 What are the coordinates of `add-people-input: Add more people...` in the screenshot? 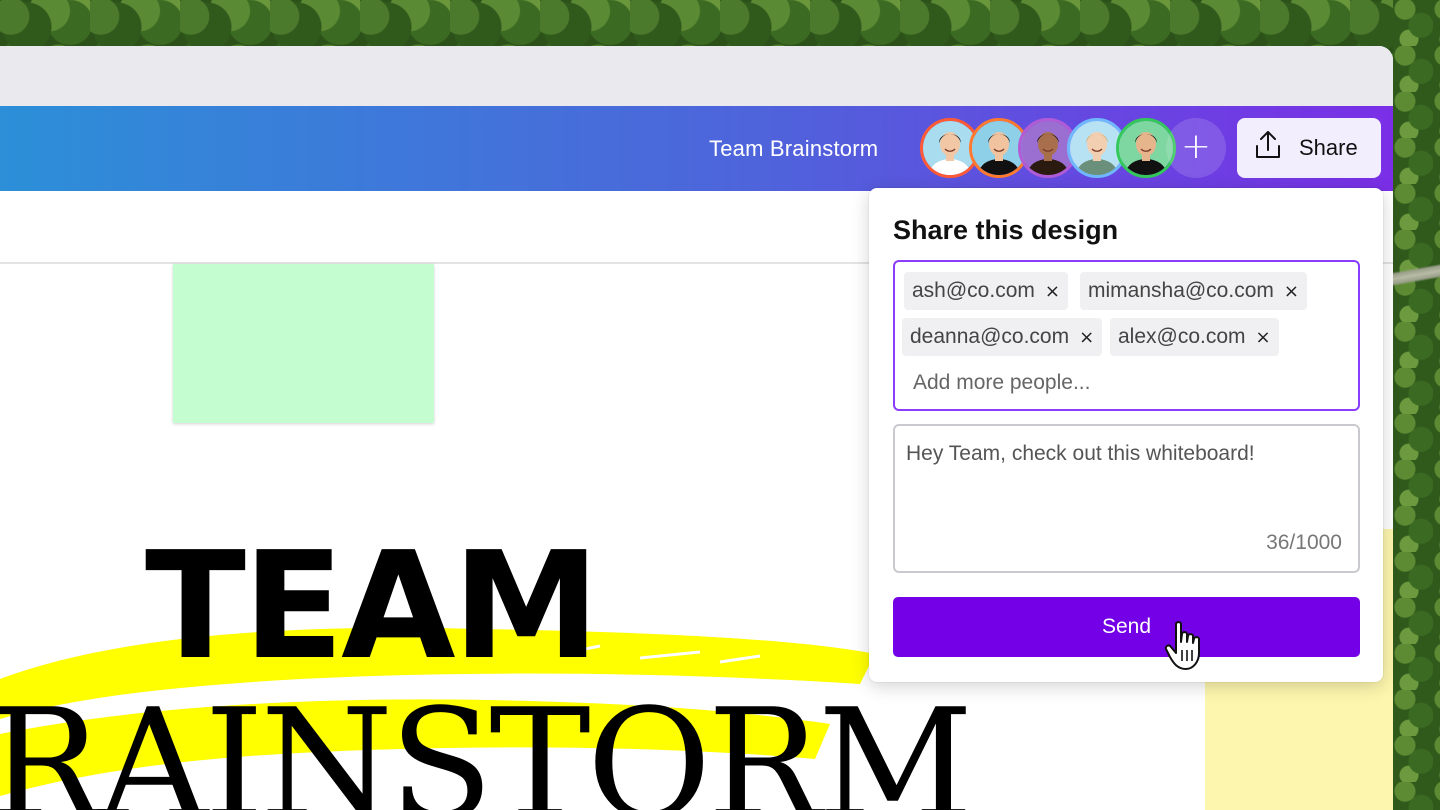 It's located at (1001, 383).